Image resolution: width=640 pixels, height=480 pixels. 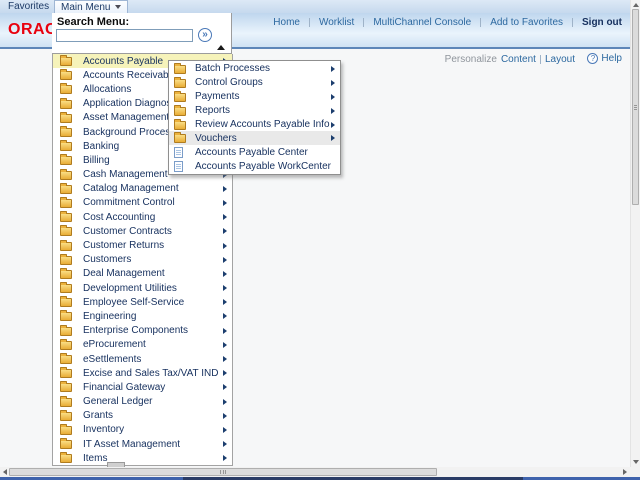 What do you see at coordinates (134, 302) in the screenshot?
I see `menu-item-label: Employee Self-Service` at bounding box center [134, 302].